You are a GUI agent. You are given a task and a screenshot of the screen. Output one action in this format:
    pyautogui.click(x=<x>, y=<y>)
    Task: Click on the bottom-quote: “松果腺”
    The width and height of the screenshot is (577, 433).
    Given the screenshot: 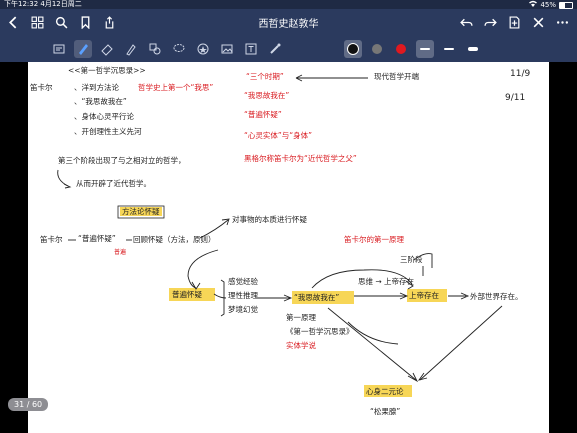 What is the action you would take?
    pyautogui.click(x=385, y=411)
    